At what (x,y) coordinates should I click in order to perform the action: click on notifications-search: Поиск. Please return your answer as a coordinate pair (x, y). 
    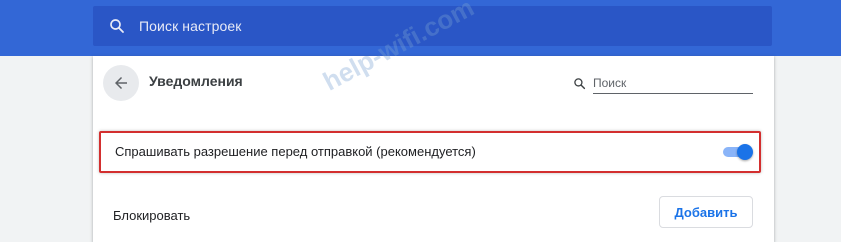
    Looking at the image, I should click on (663, 83).